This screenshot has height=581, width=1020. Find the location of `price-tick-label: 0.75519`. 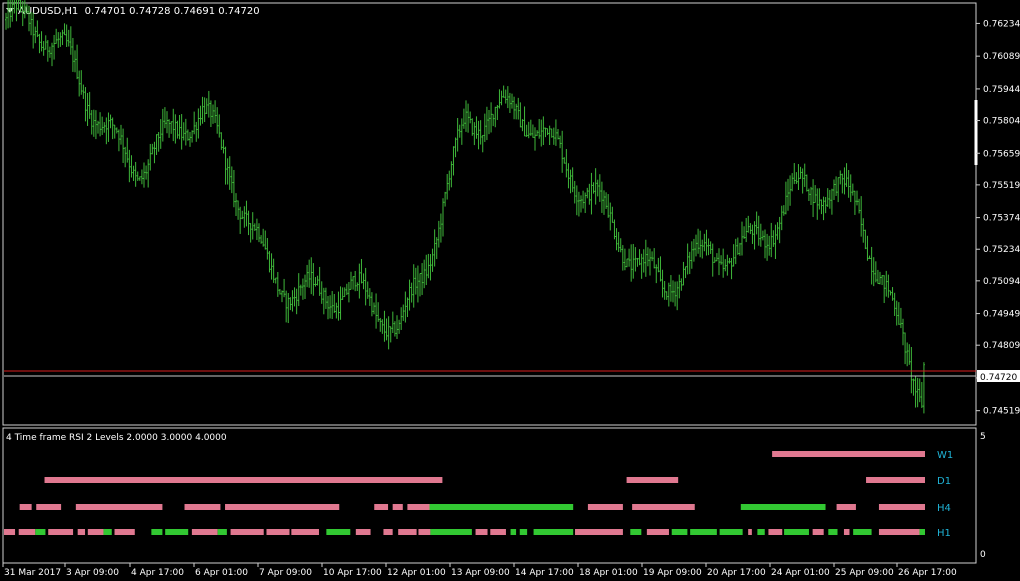

price-tick-label: 0.75519 is located at coordinates (1001, 186).